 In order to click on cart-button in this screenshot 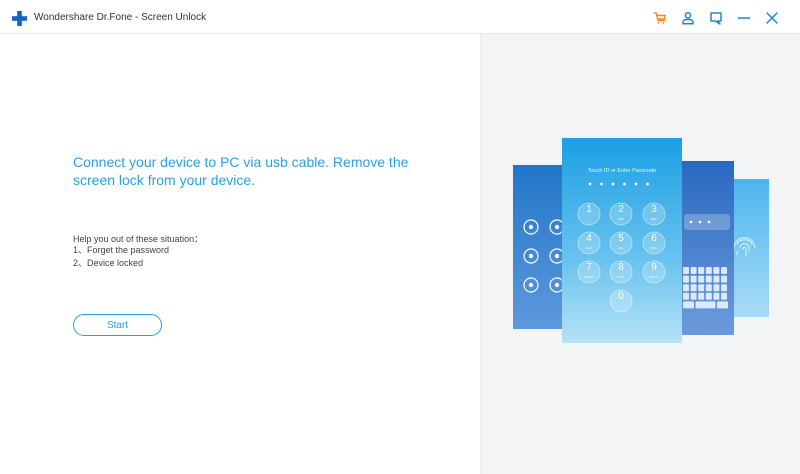, I will do `click(660, 18)`.